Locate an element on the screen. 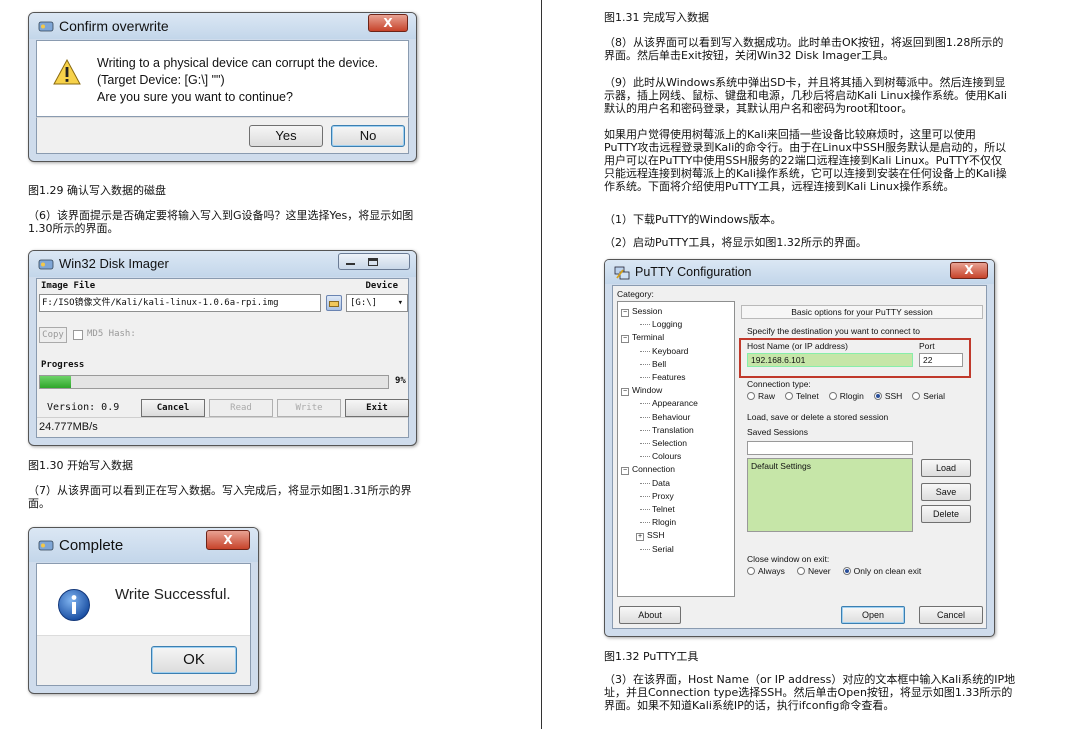  browse-folder-icon is located at coordinates (334, 303).